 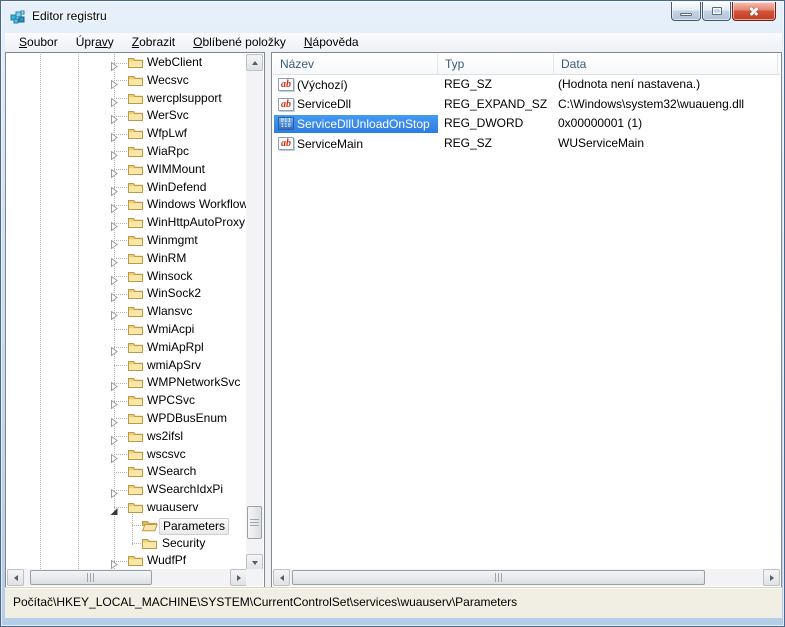 What do you see at coordinates (194, 526) in the screenshot?
I see `tree-item-label: Parameters` at bounding box center [194, 526].